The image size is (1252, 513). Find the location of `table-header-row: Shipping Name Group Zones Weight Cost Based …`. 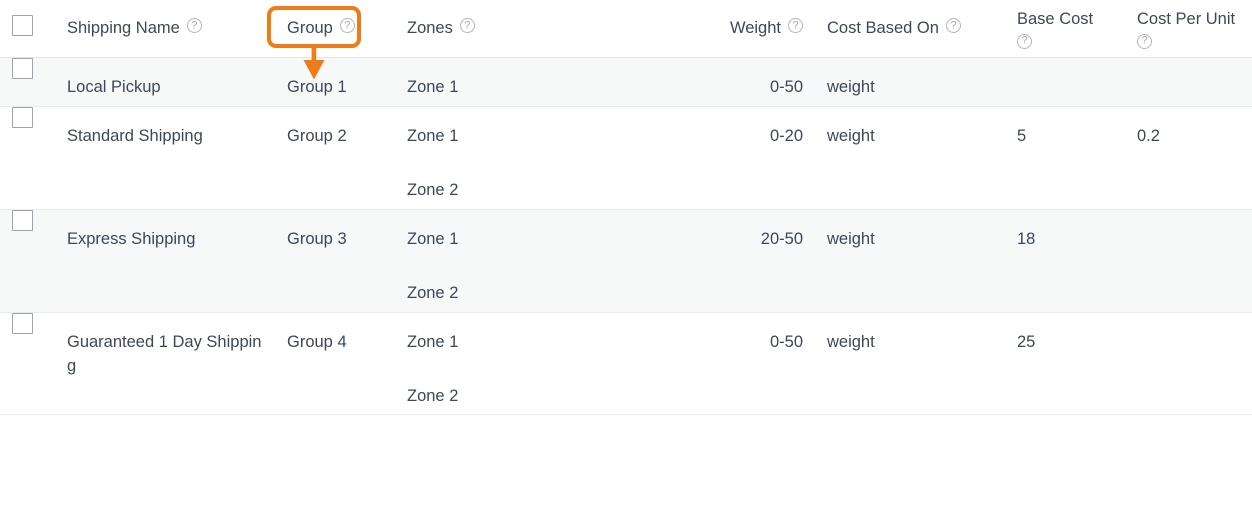

table-header-row: Shipping Name Group Zones Weight Cost Based … is located at coordinates (626, 29).